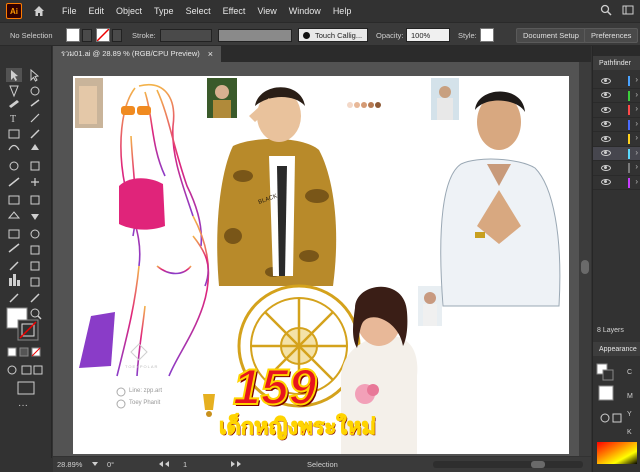  What do you see at coordinates (606, 10) in the screenshot?
I see `search-icon` at bounding box center [606, 10].